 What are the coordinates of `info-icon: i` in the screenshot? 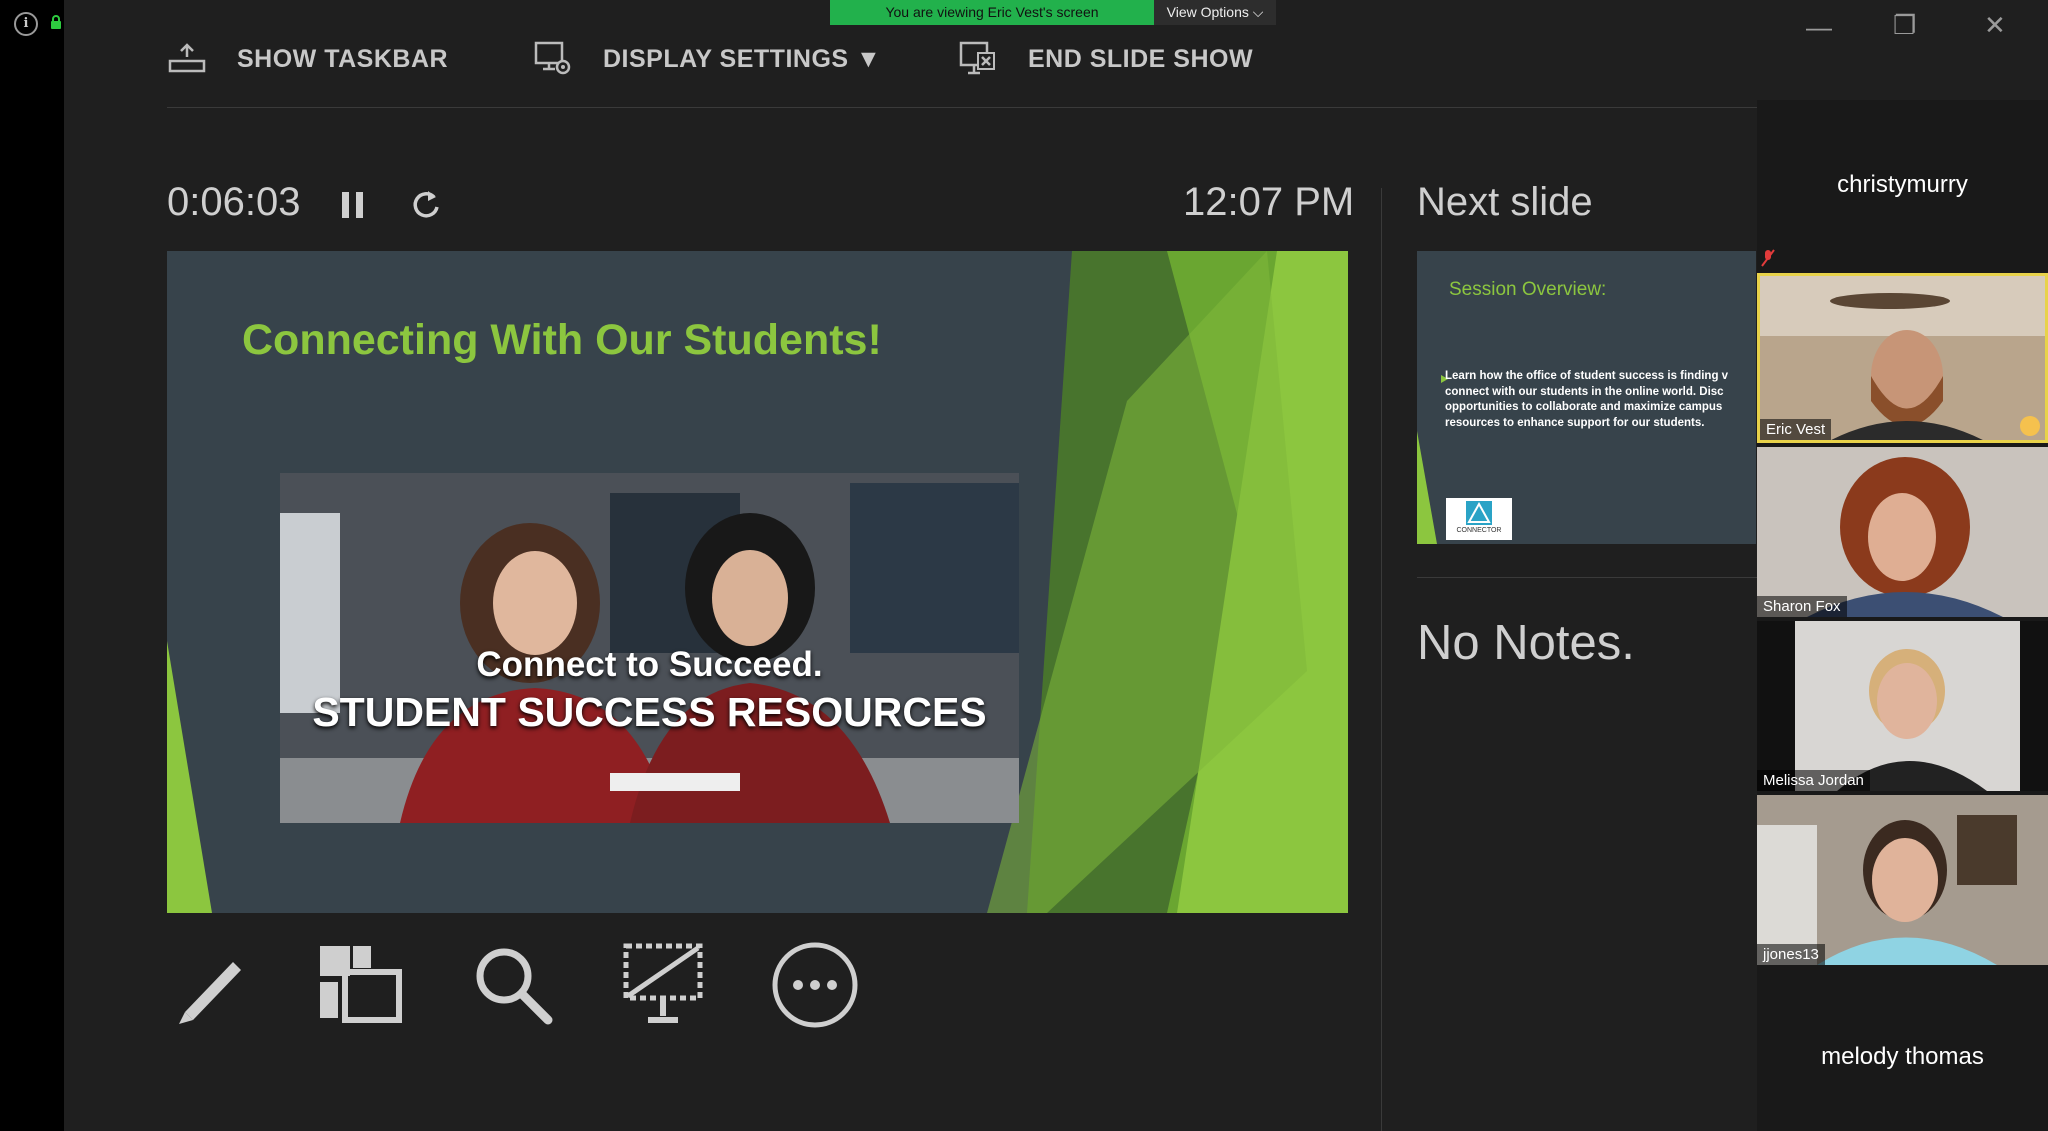 It's located at (26, 24).